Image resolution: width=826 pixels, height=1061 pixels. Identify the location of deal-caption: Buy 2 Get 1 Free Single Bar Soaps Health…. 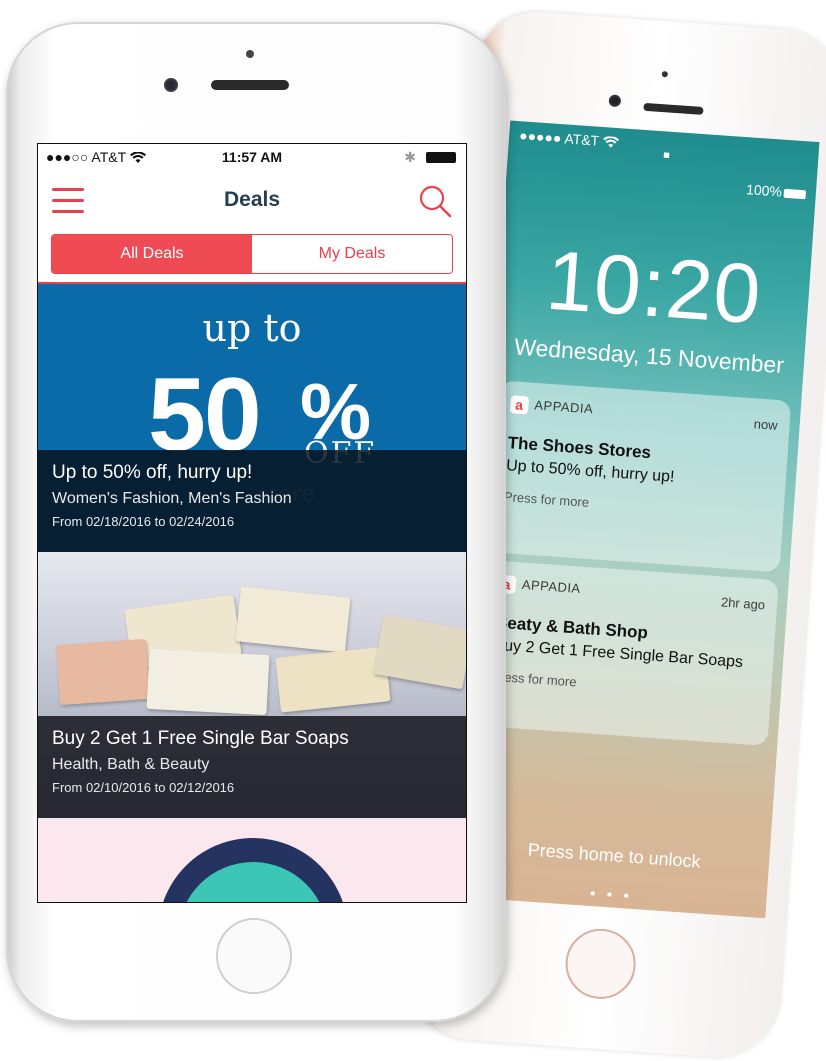
(252, 767).